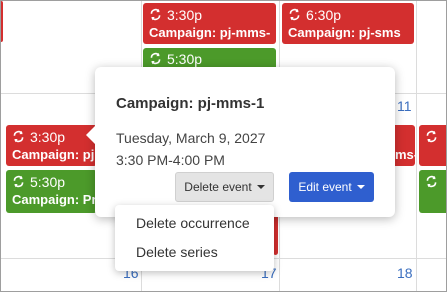  Describe the element at coordinates (218, 187) in the screenshot. I see `delete-event-label: Delete event` at that location.